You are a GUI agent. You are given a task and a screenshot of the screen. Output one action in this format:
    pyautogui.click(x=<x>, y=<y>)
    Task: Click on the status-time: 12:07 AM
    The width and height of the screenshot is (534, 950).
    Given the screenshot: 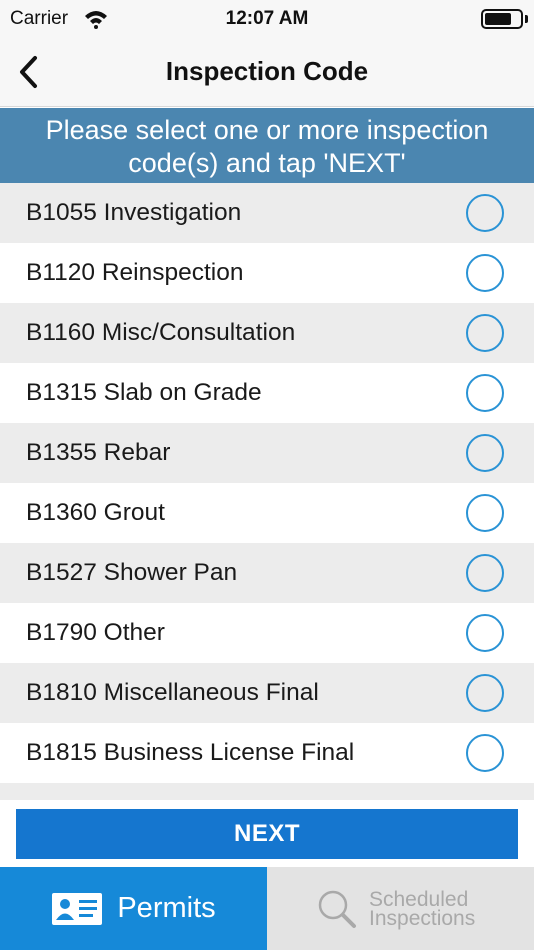 What is the action you would take?
    pyautogui.click(x=267, y=18)
    